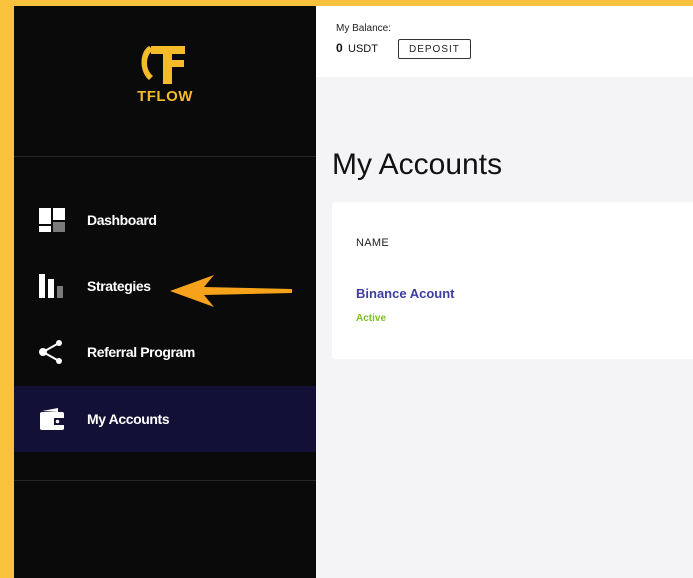  Describe the element at coordinates (165, 96) in the screenshot. I see `brand-name: TFLOW` at that location.